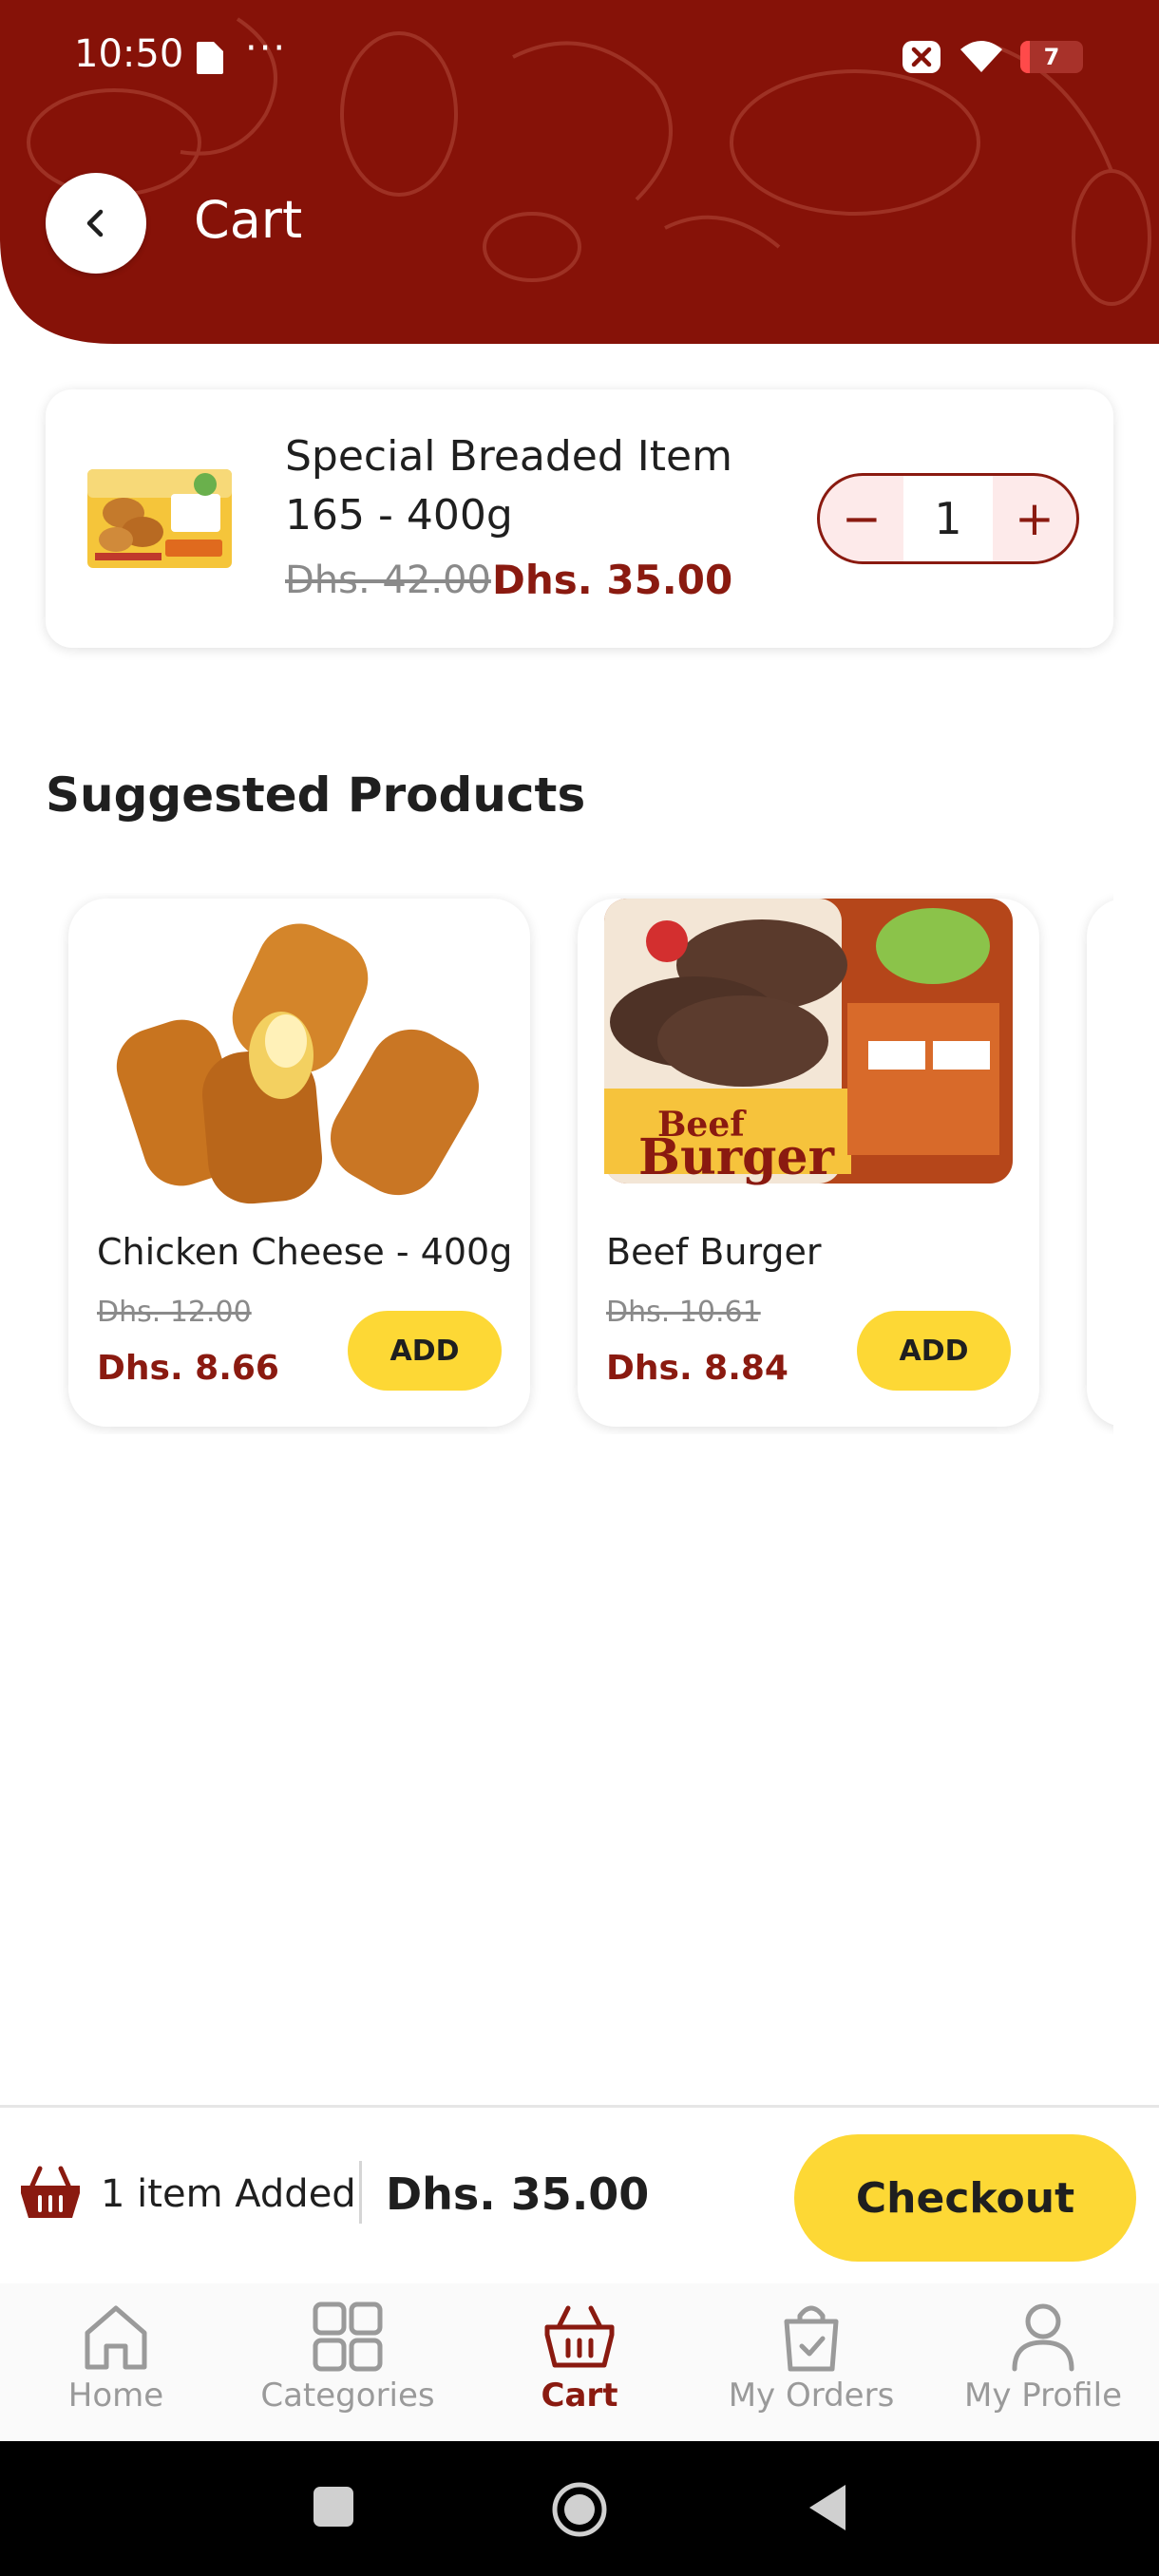 The height and width of the screenshot is (2576, 1159). Describe the element at coordinates (965, 2198) in the screenshot. I see `checkout-button: Checkout` at that location.